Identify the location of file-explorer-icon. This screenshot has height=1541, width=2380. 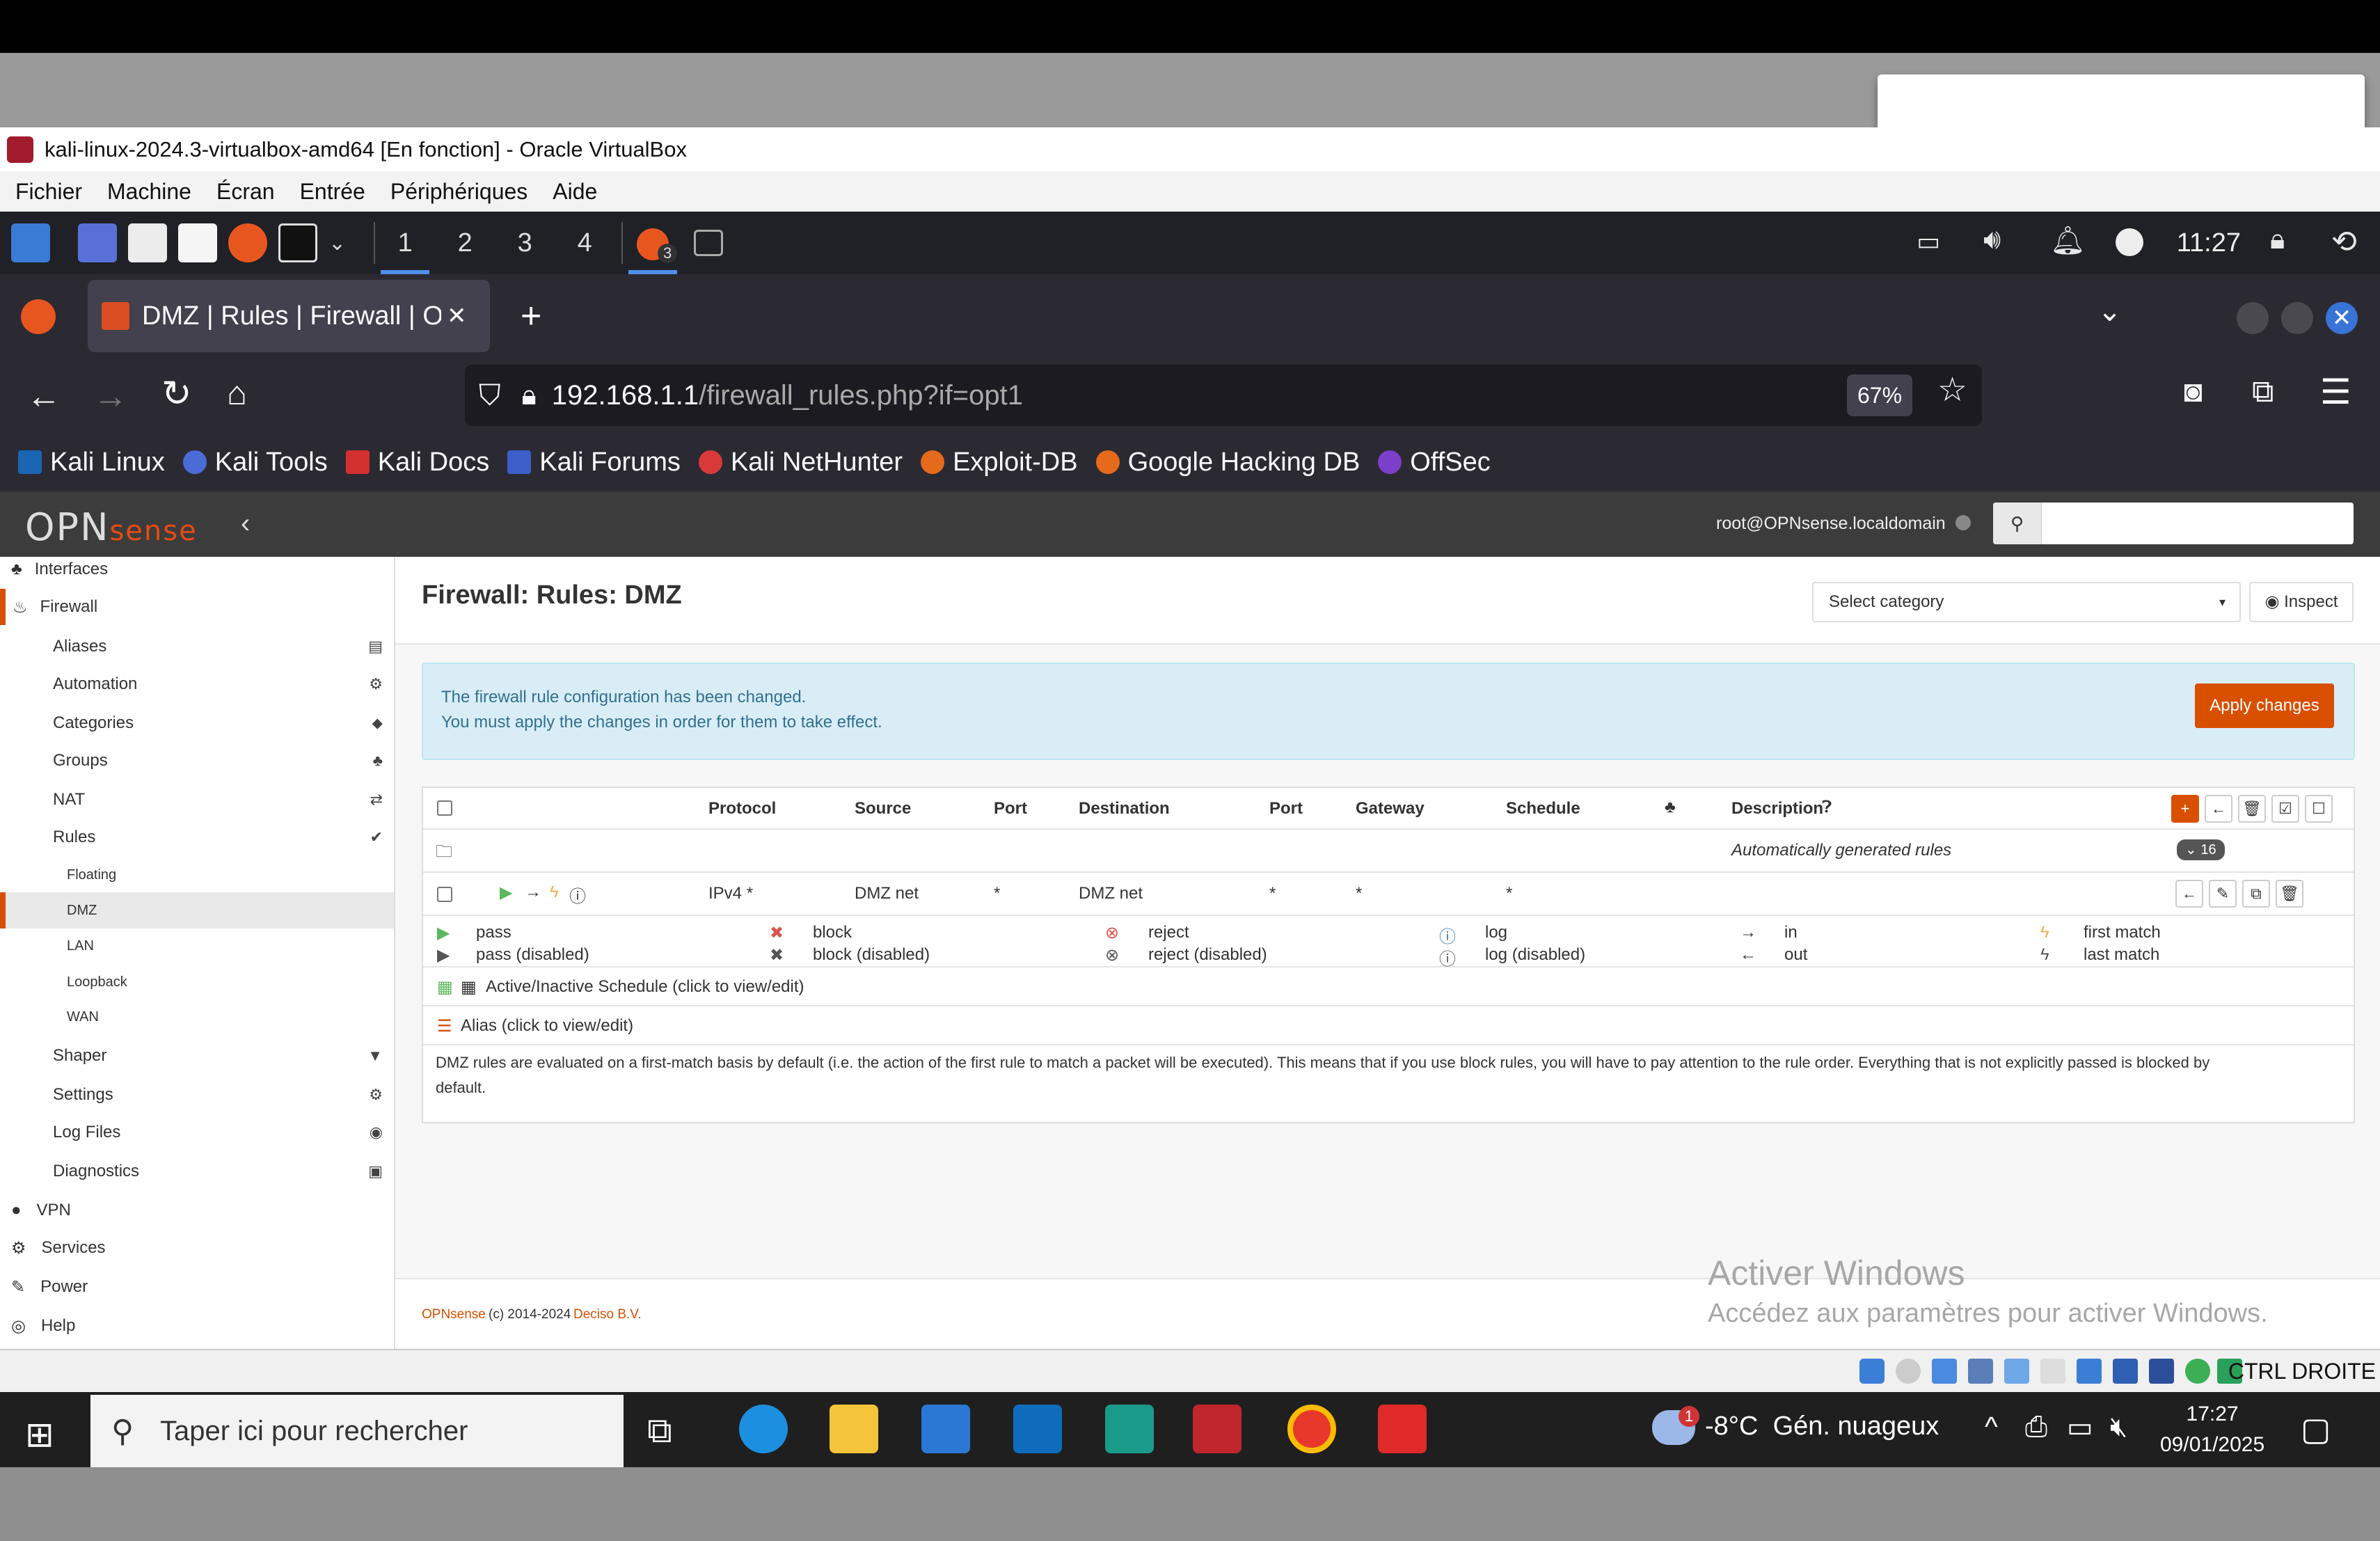
(854, 1429).